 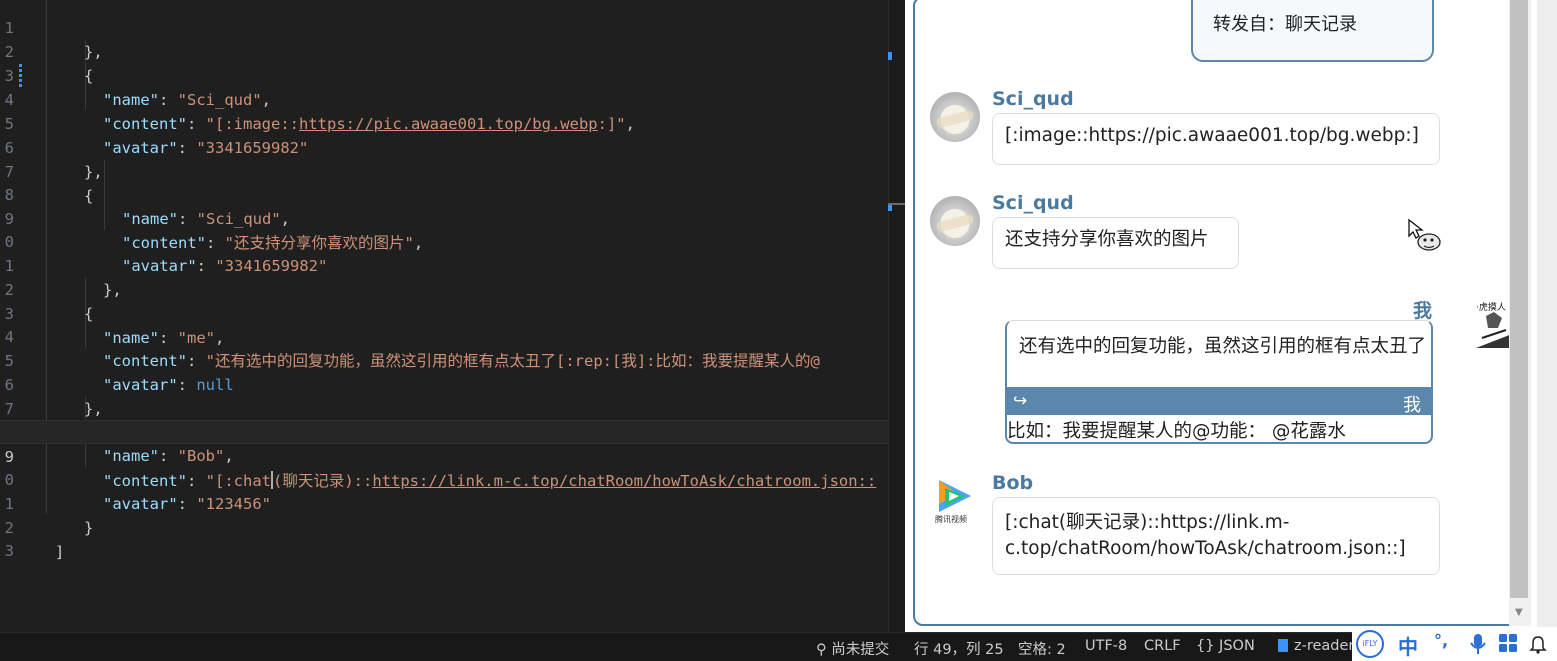 What do you see at coordinates (452, 502) in the screenshot?
I see `code-line: 1 }` at bounding box center [452, 502].